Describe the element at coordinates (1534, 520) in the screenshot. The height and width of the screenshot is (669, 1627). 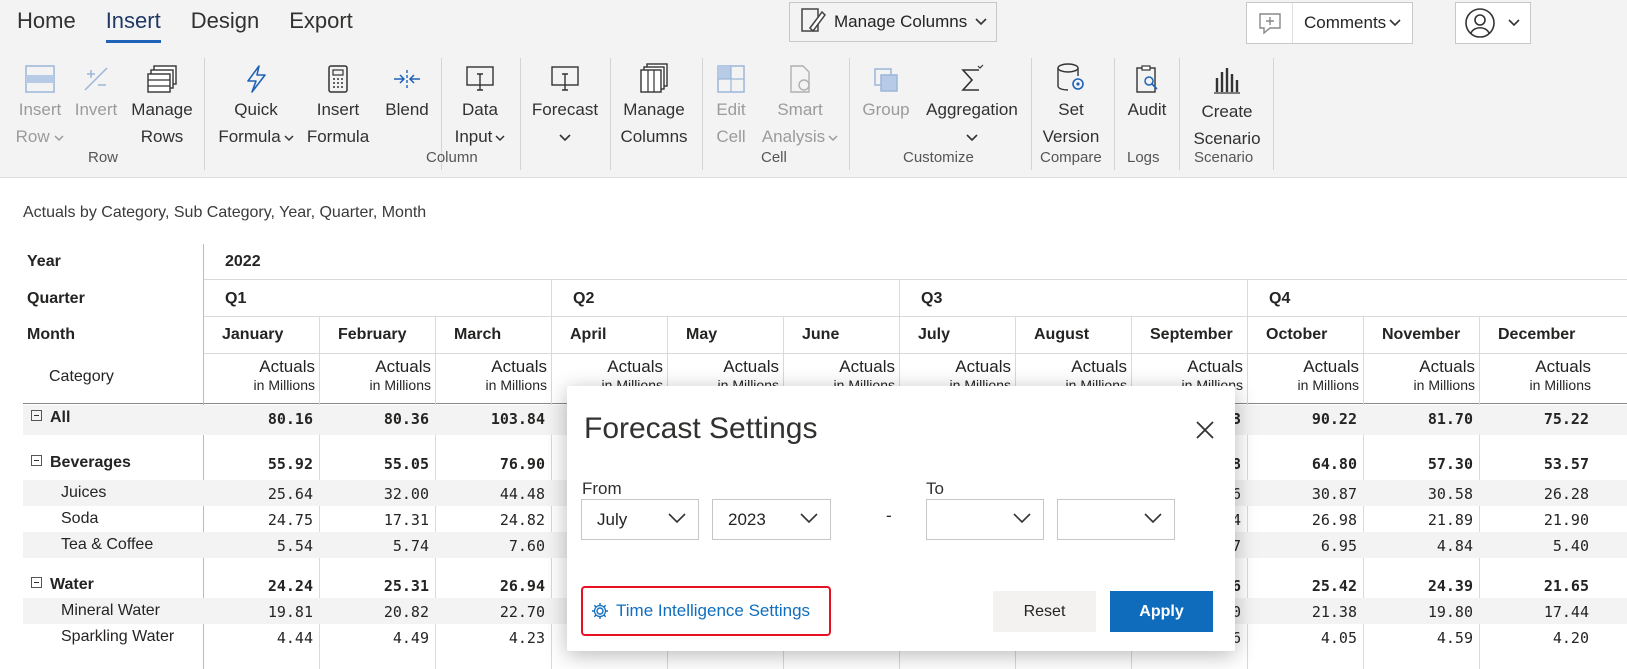
I see `data-cell: 21.90` at that location.